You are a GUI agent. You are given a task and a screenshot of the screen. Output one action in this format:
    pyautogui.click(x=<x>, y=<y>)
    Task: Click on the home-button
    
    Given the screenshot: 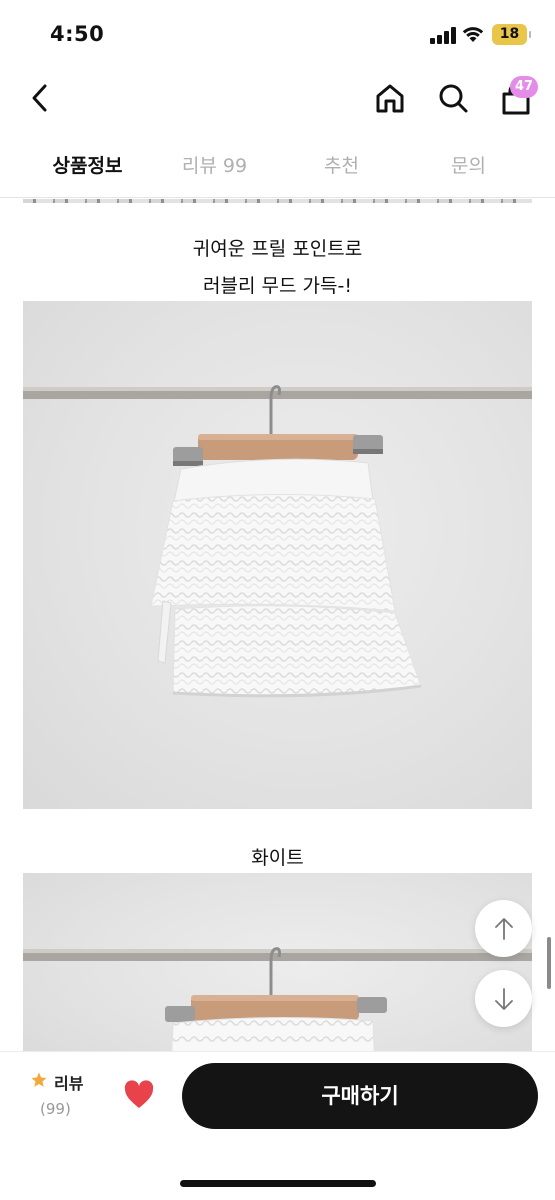 What is the action you would take?
    pyautogui.click(x=390, y=98)
    